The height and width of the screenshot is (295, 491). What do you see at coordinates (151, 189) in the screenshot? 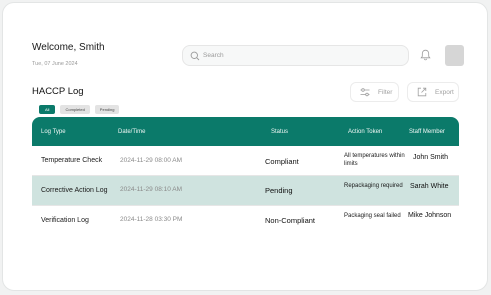
I see `datetime-cell: 2024-11-29 08:10 AM` at bounding box center [151, 189].